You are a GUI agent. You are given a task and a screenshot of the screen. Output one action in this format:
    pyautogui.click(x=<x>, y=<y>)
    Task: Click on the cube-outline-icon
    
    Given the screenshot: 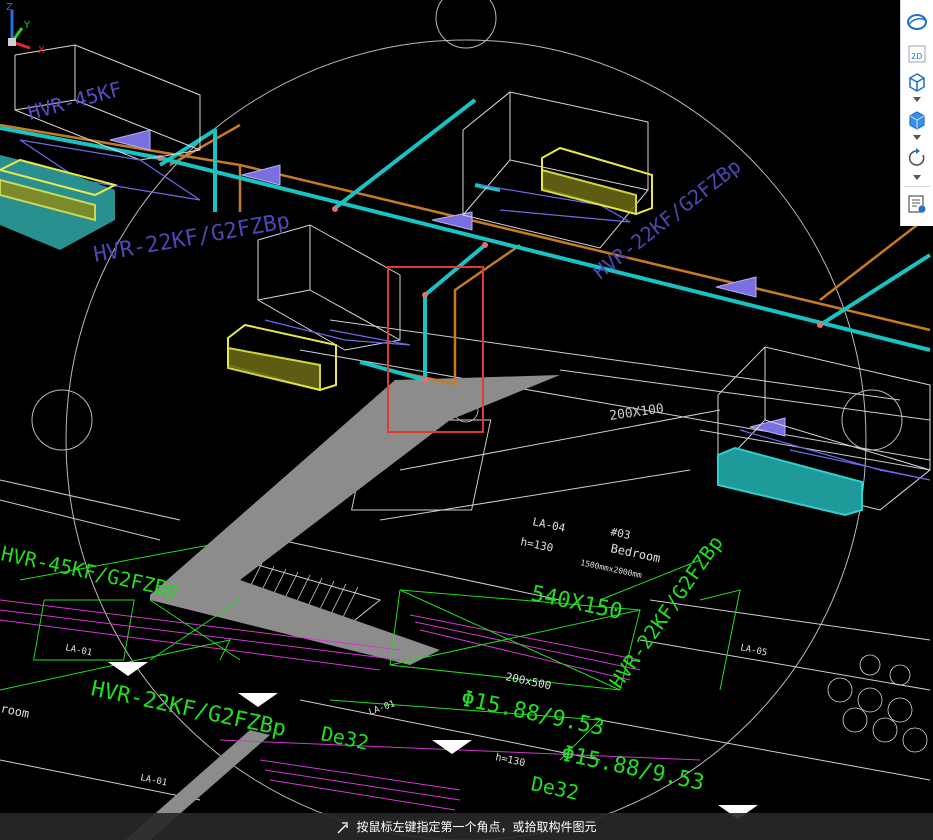 What is the action you would take?
    pyautogui.click(x=917, y=82)
    